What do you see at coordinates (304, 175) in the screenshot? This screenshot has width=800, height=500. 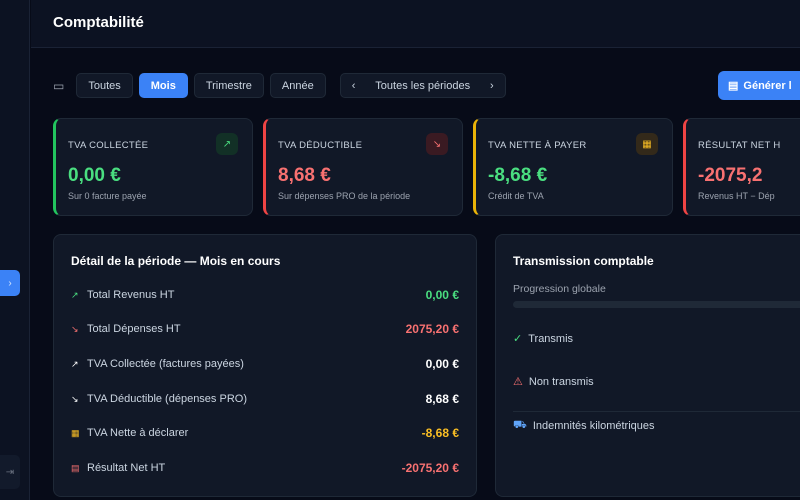 I see `card-value: 8,68 €` at bounding box center [304, 175].